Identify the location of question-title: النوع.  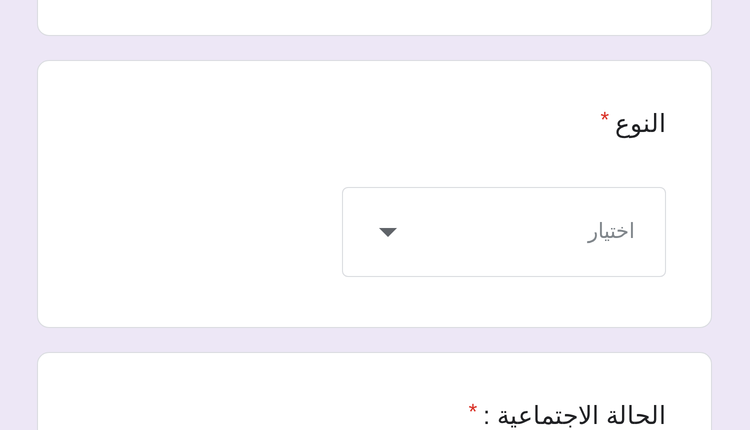
(640, 124).